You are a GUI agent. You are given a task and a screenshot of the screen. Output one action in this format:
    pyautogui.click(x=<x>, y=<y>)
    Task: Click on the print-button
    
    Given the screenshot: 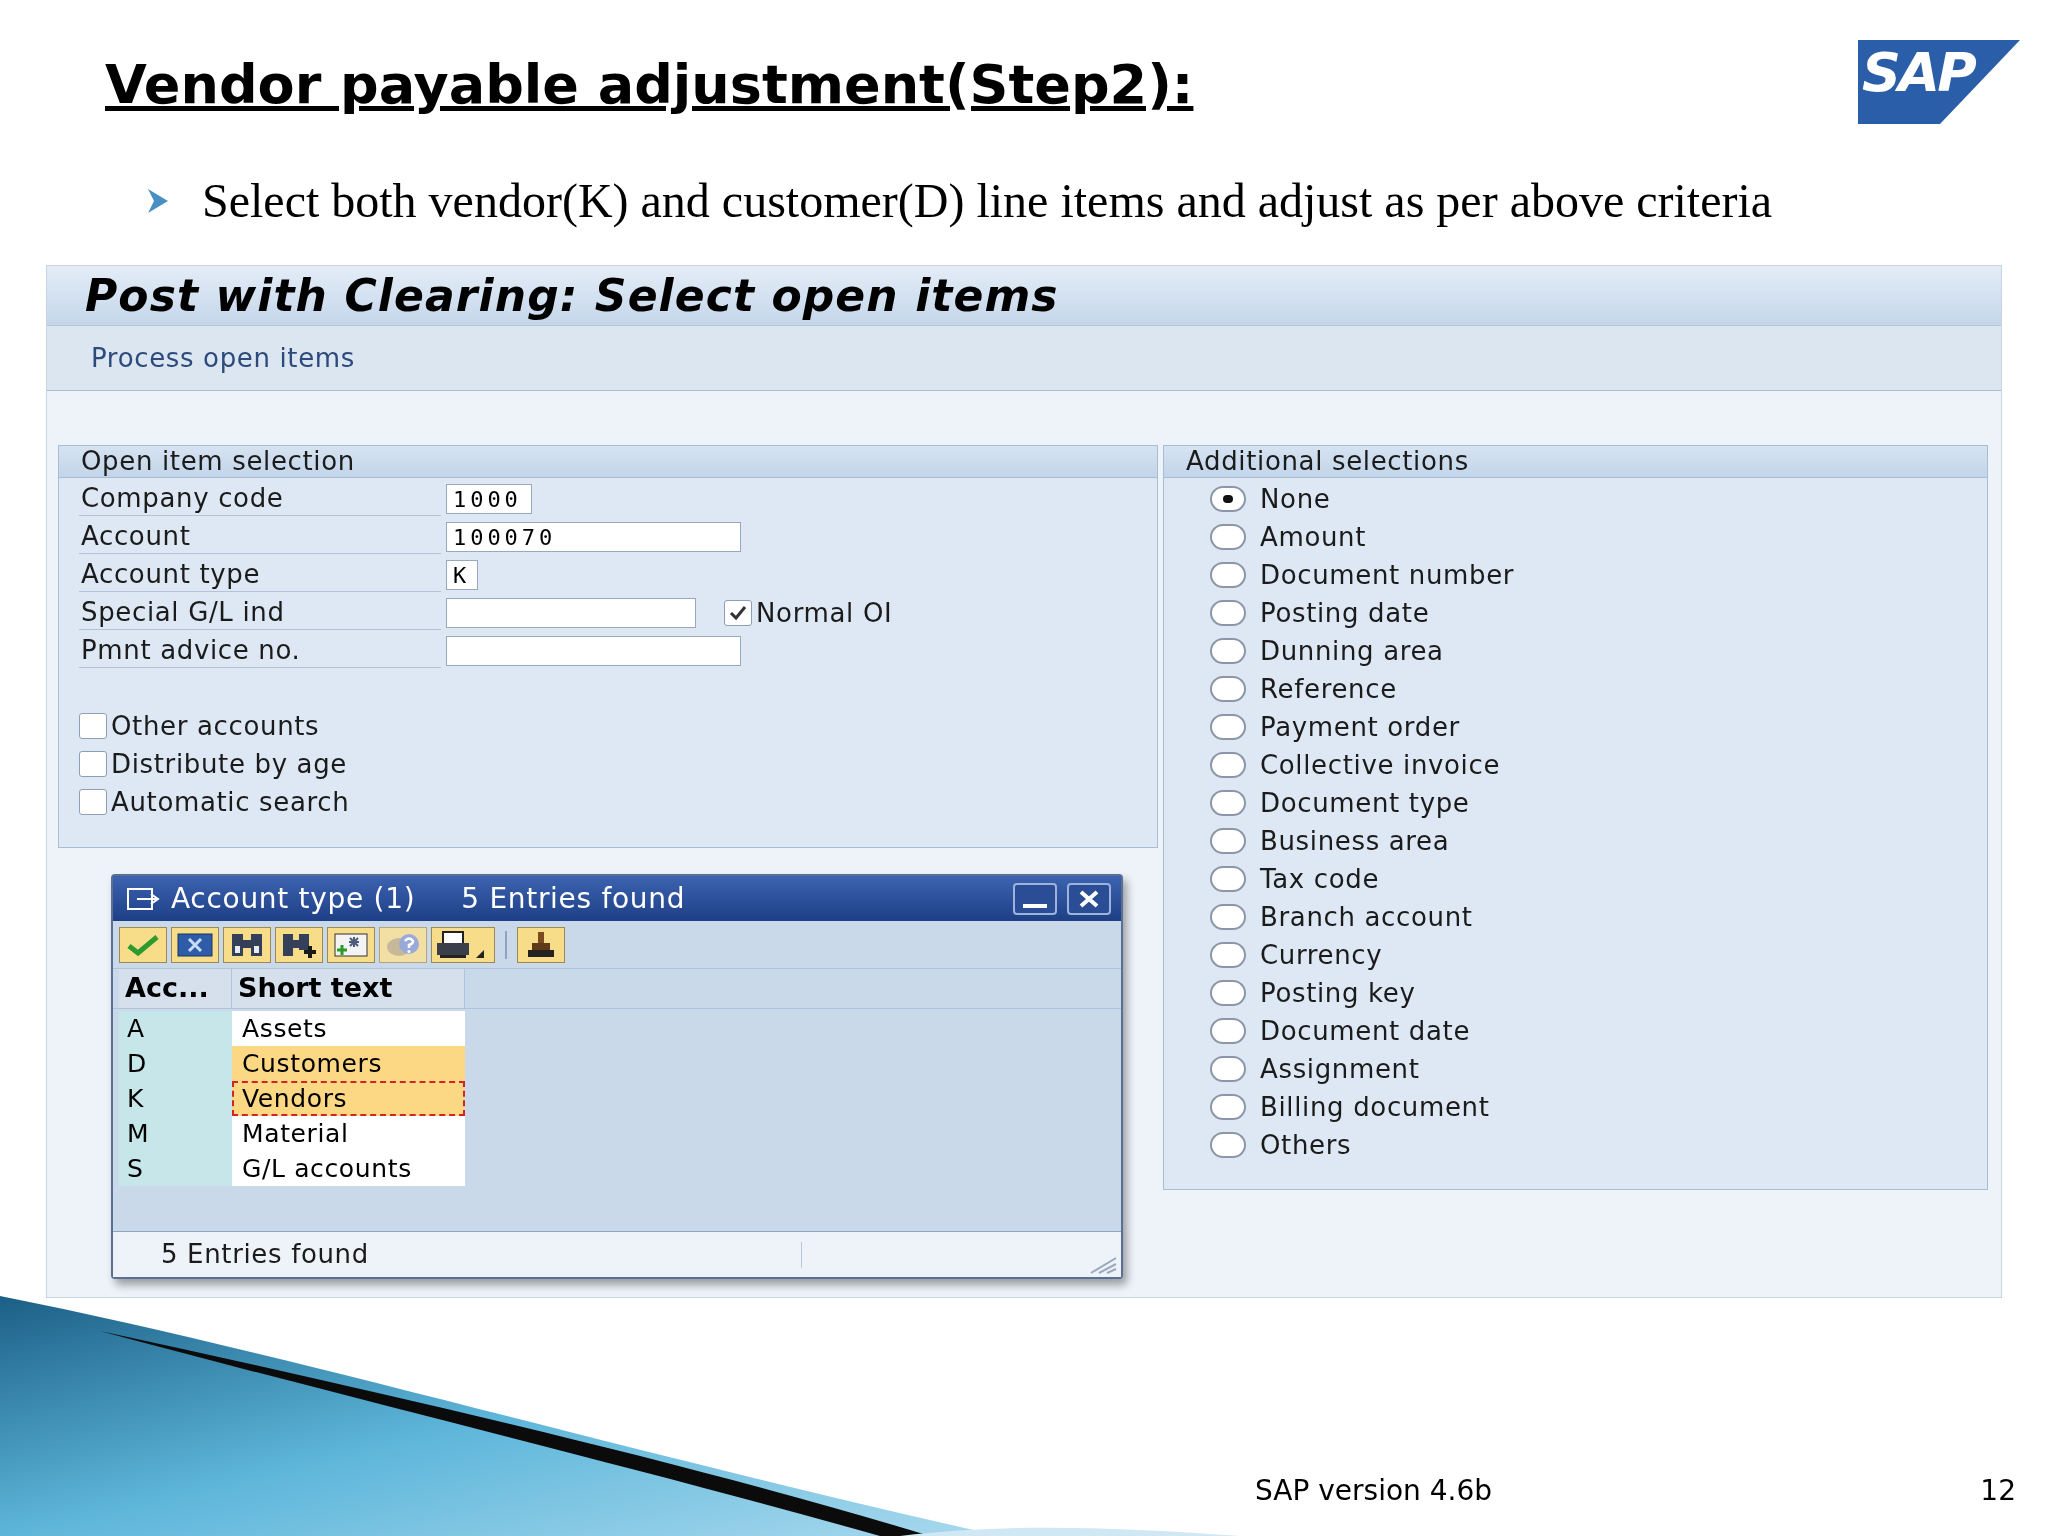 What is the action you would take?
    pyautogui.click(x=463, y=944)
    